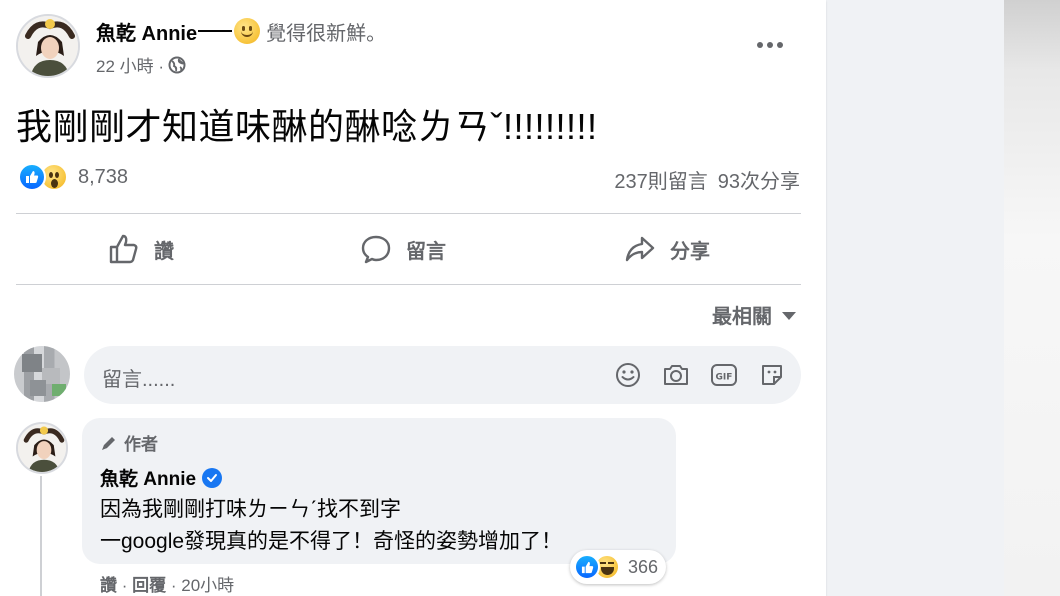 Image resolution: width=1060 pixels, height=596 pixels. I want to click on thread-line, so click(41, 536).